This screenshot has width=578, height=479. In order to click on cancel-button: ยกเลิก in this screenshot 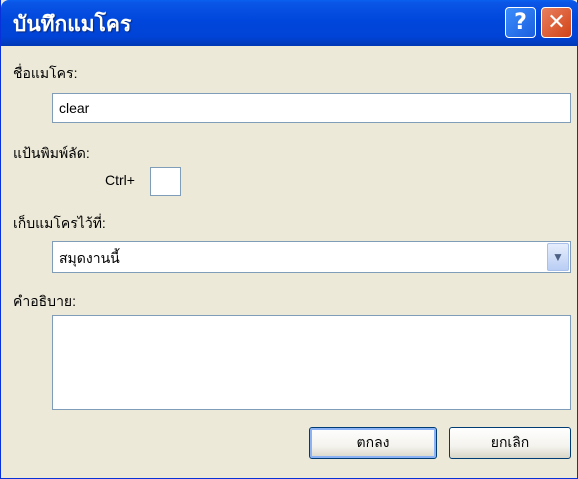, I will do `click(510, 443)`.